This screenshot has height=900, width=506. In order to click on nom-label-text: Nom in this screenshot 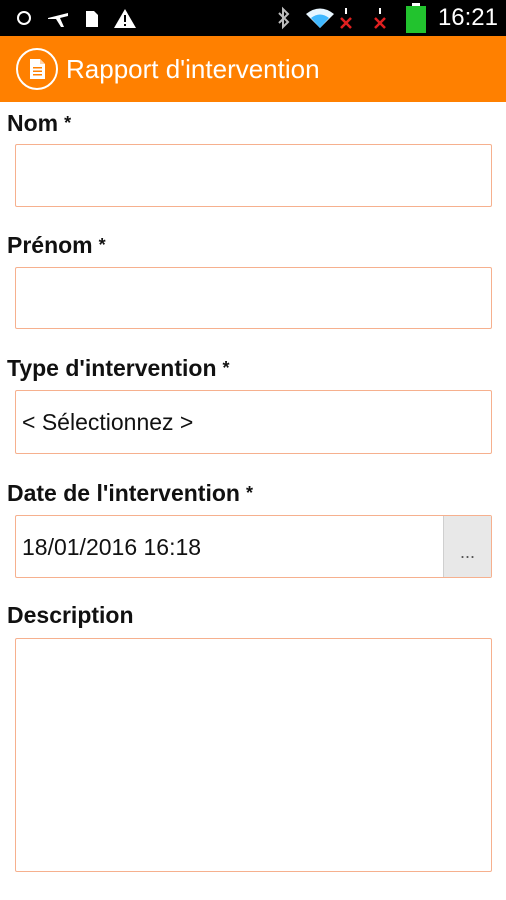, I will do `click(33, 123)`.